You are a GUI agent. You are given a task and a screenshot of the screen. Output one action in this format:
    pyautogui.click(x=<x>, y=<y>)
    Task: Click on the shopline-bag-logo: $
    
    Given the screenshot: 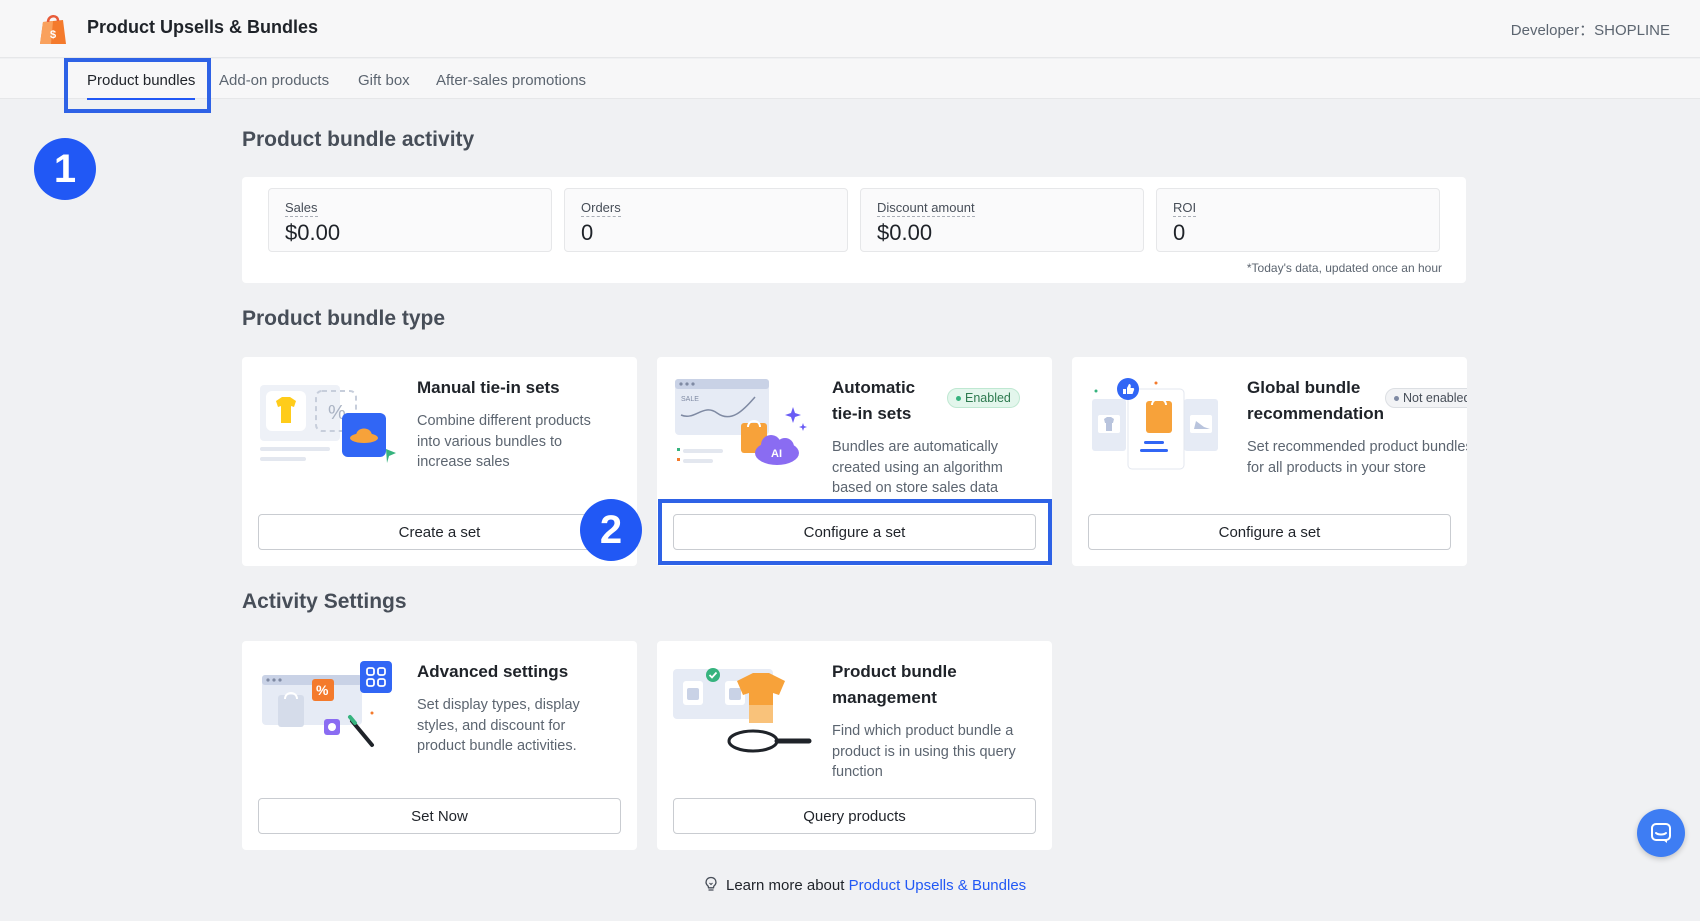 What is the action you would take?
    pyautogui.click(x=53, y=29)
    